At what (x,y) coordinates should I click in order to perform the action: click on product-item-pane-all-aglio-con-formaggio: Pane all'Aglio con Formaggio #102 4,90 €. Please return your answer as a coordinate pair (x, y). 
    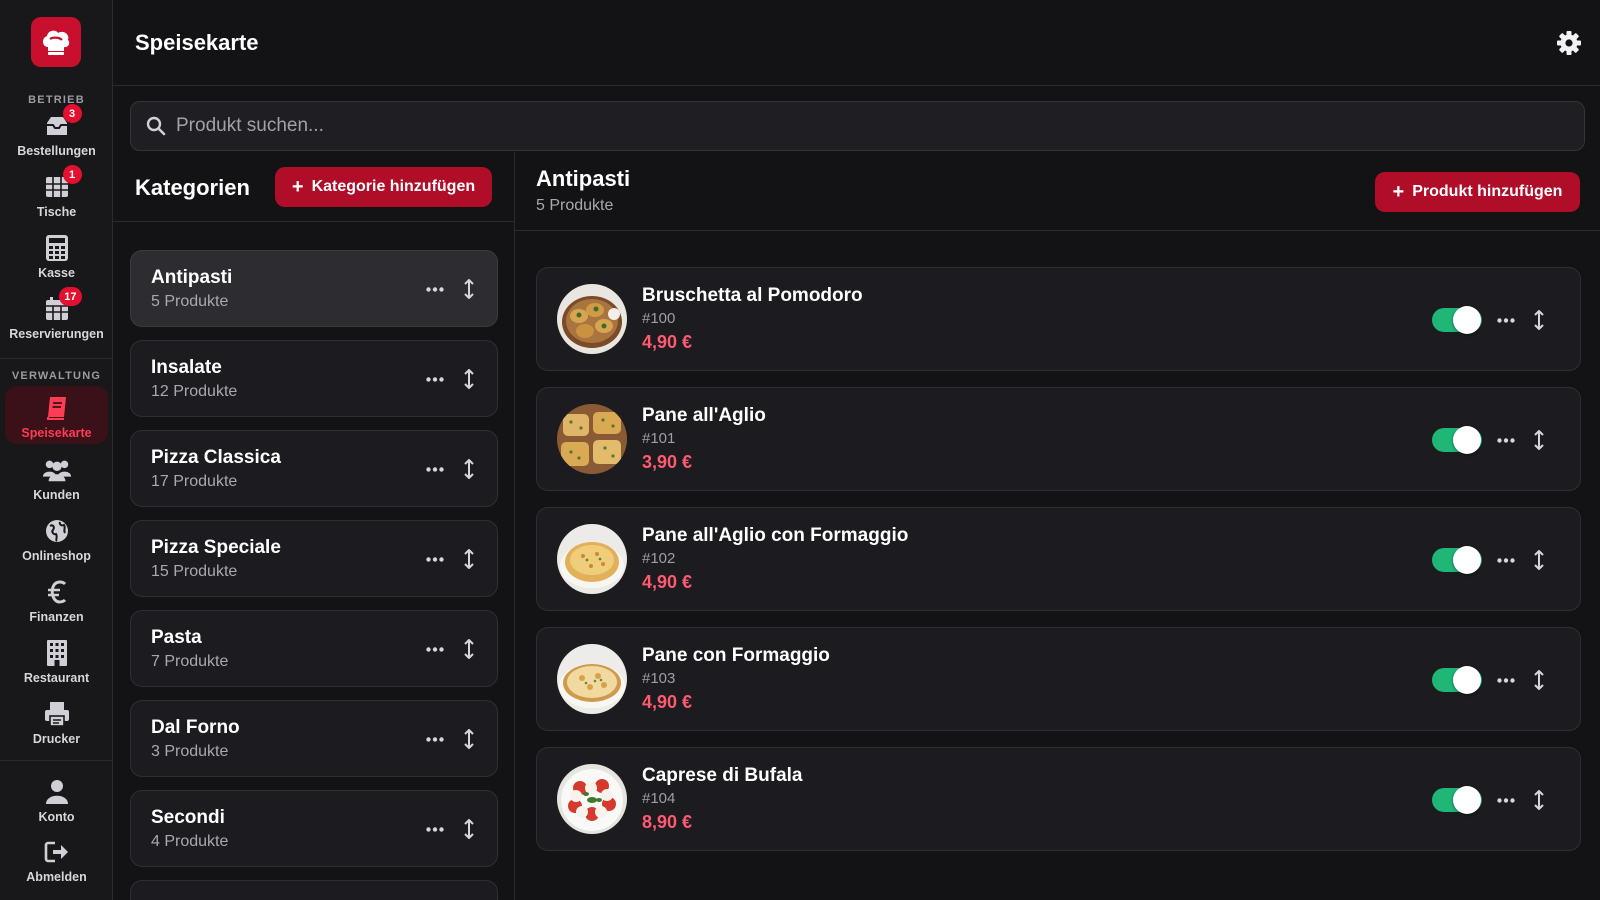
    Looking at the image, I should click on (1058, 559).